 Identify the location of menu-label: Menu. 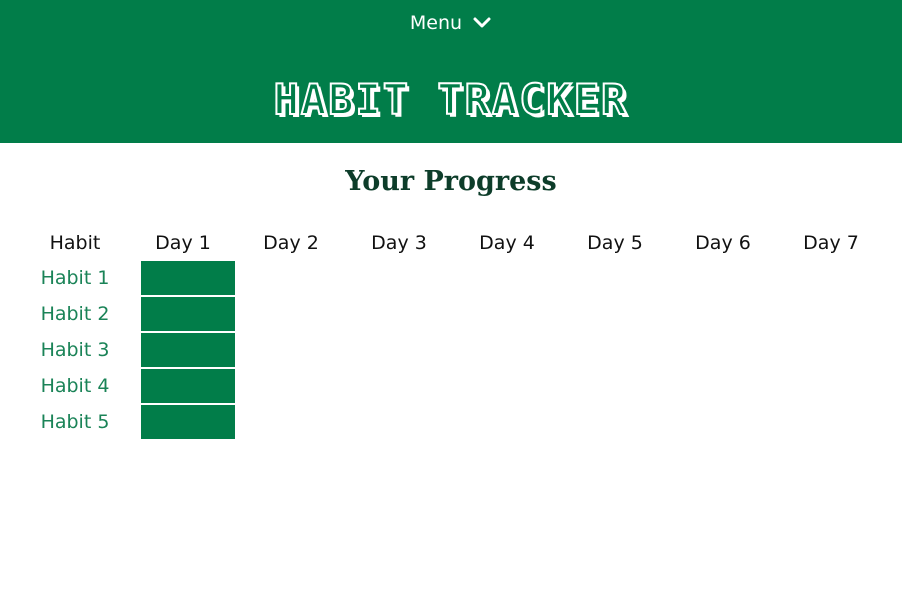
(436, 23).